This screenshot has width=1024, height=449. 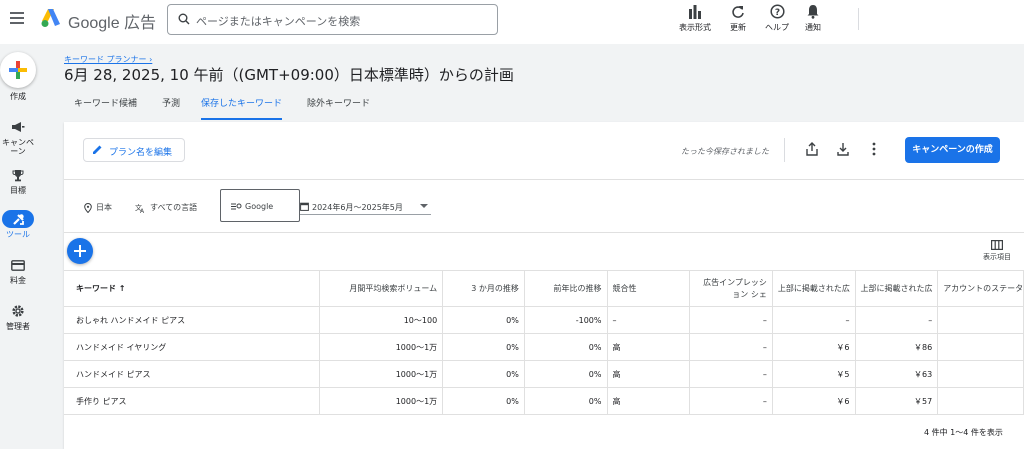 I want to click on columns-button: 表示項目, so click(x=997, y=251).